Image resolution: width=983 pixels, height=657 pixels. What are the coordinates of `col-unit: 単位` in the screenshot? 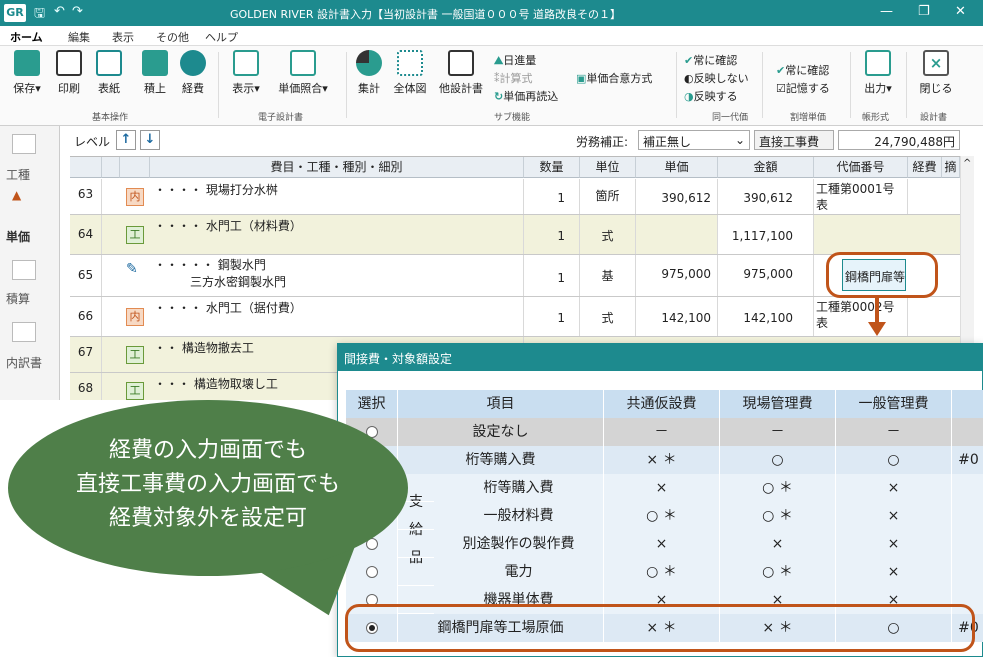 It's located at (608, 167).